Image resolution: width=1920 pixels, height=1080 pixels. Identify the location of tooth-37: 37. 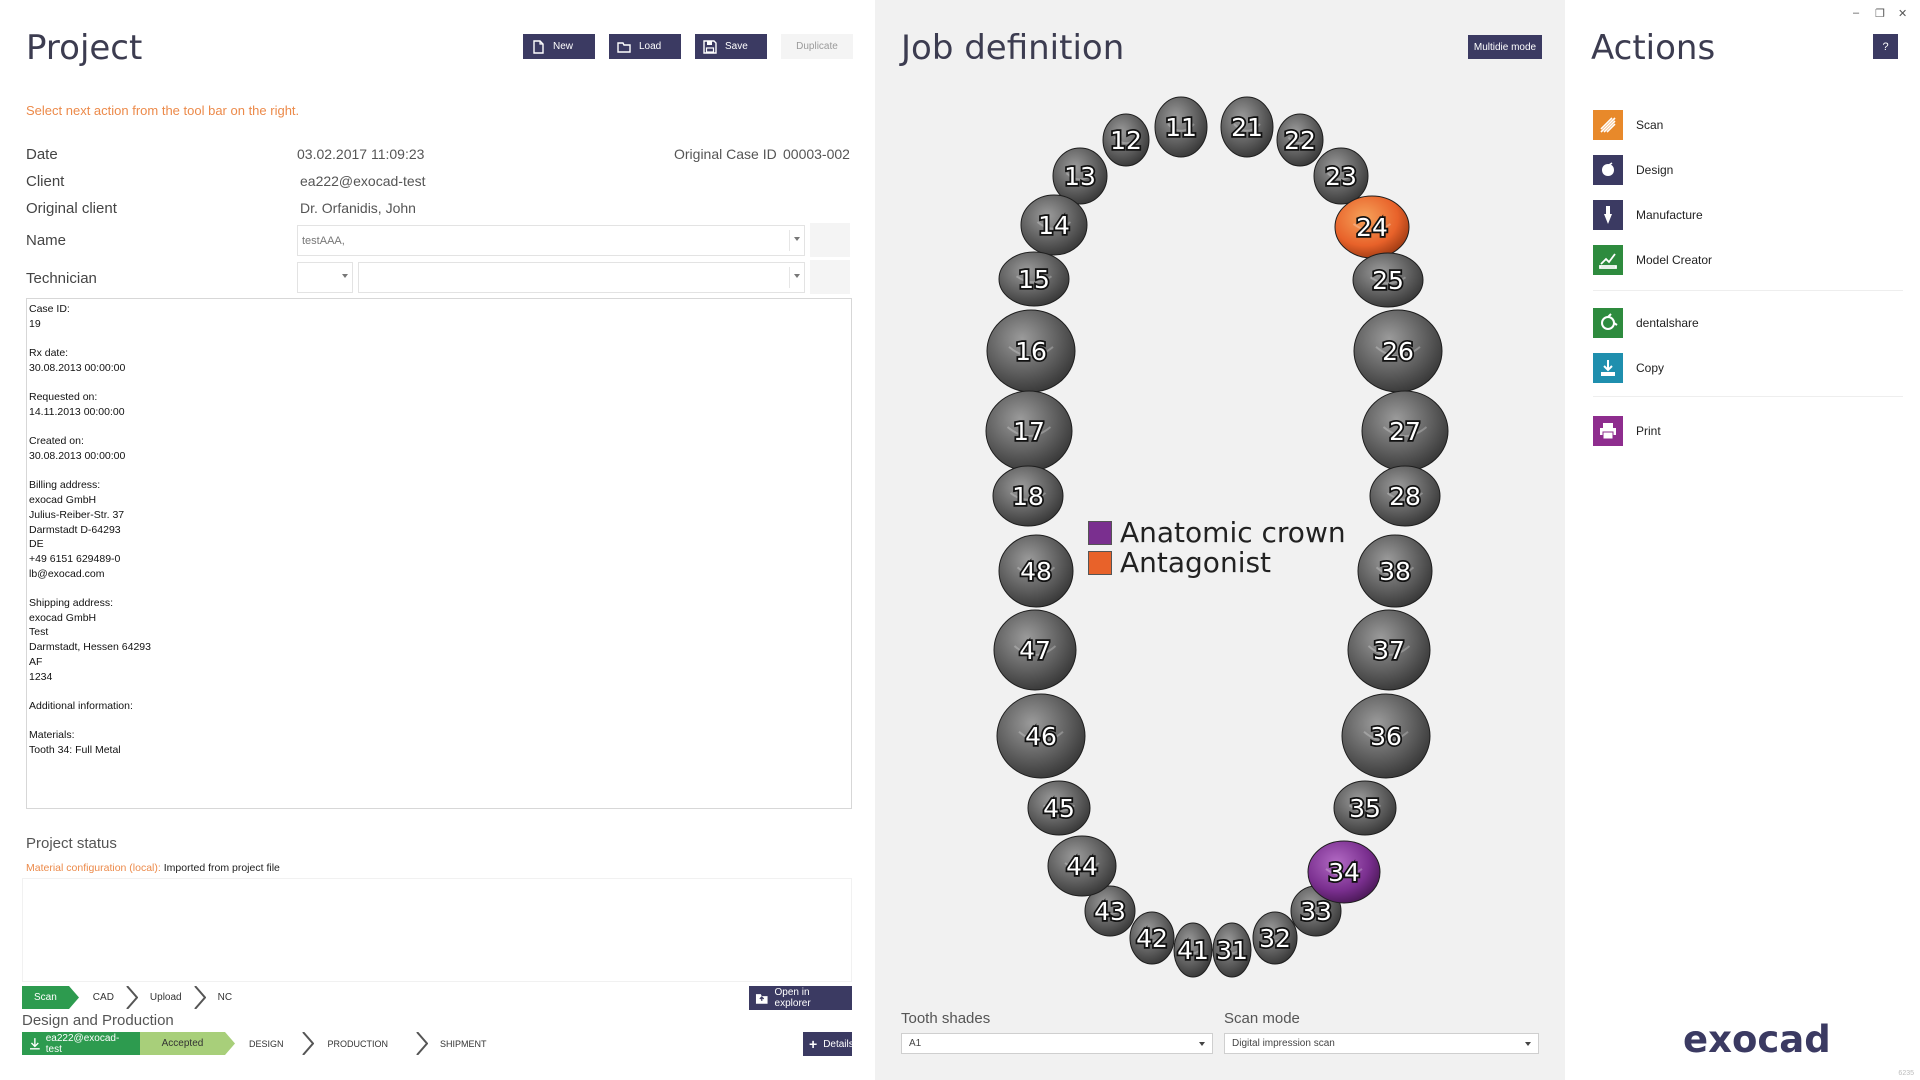
(1389, 650).